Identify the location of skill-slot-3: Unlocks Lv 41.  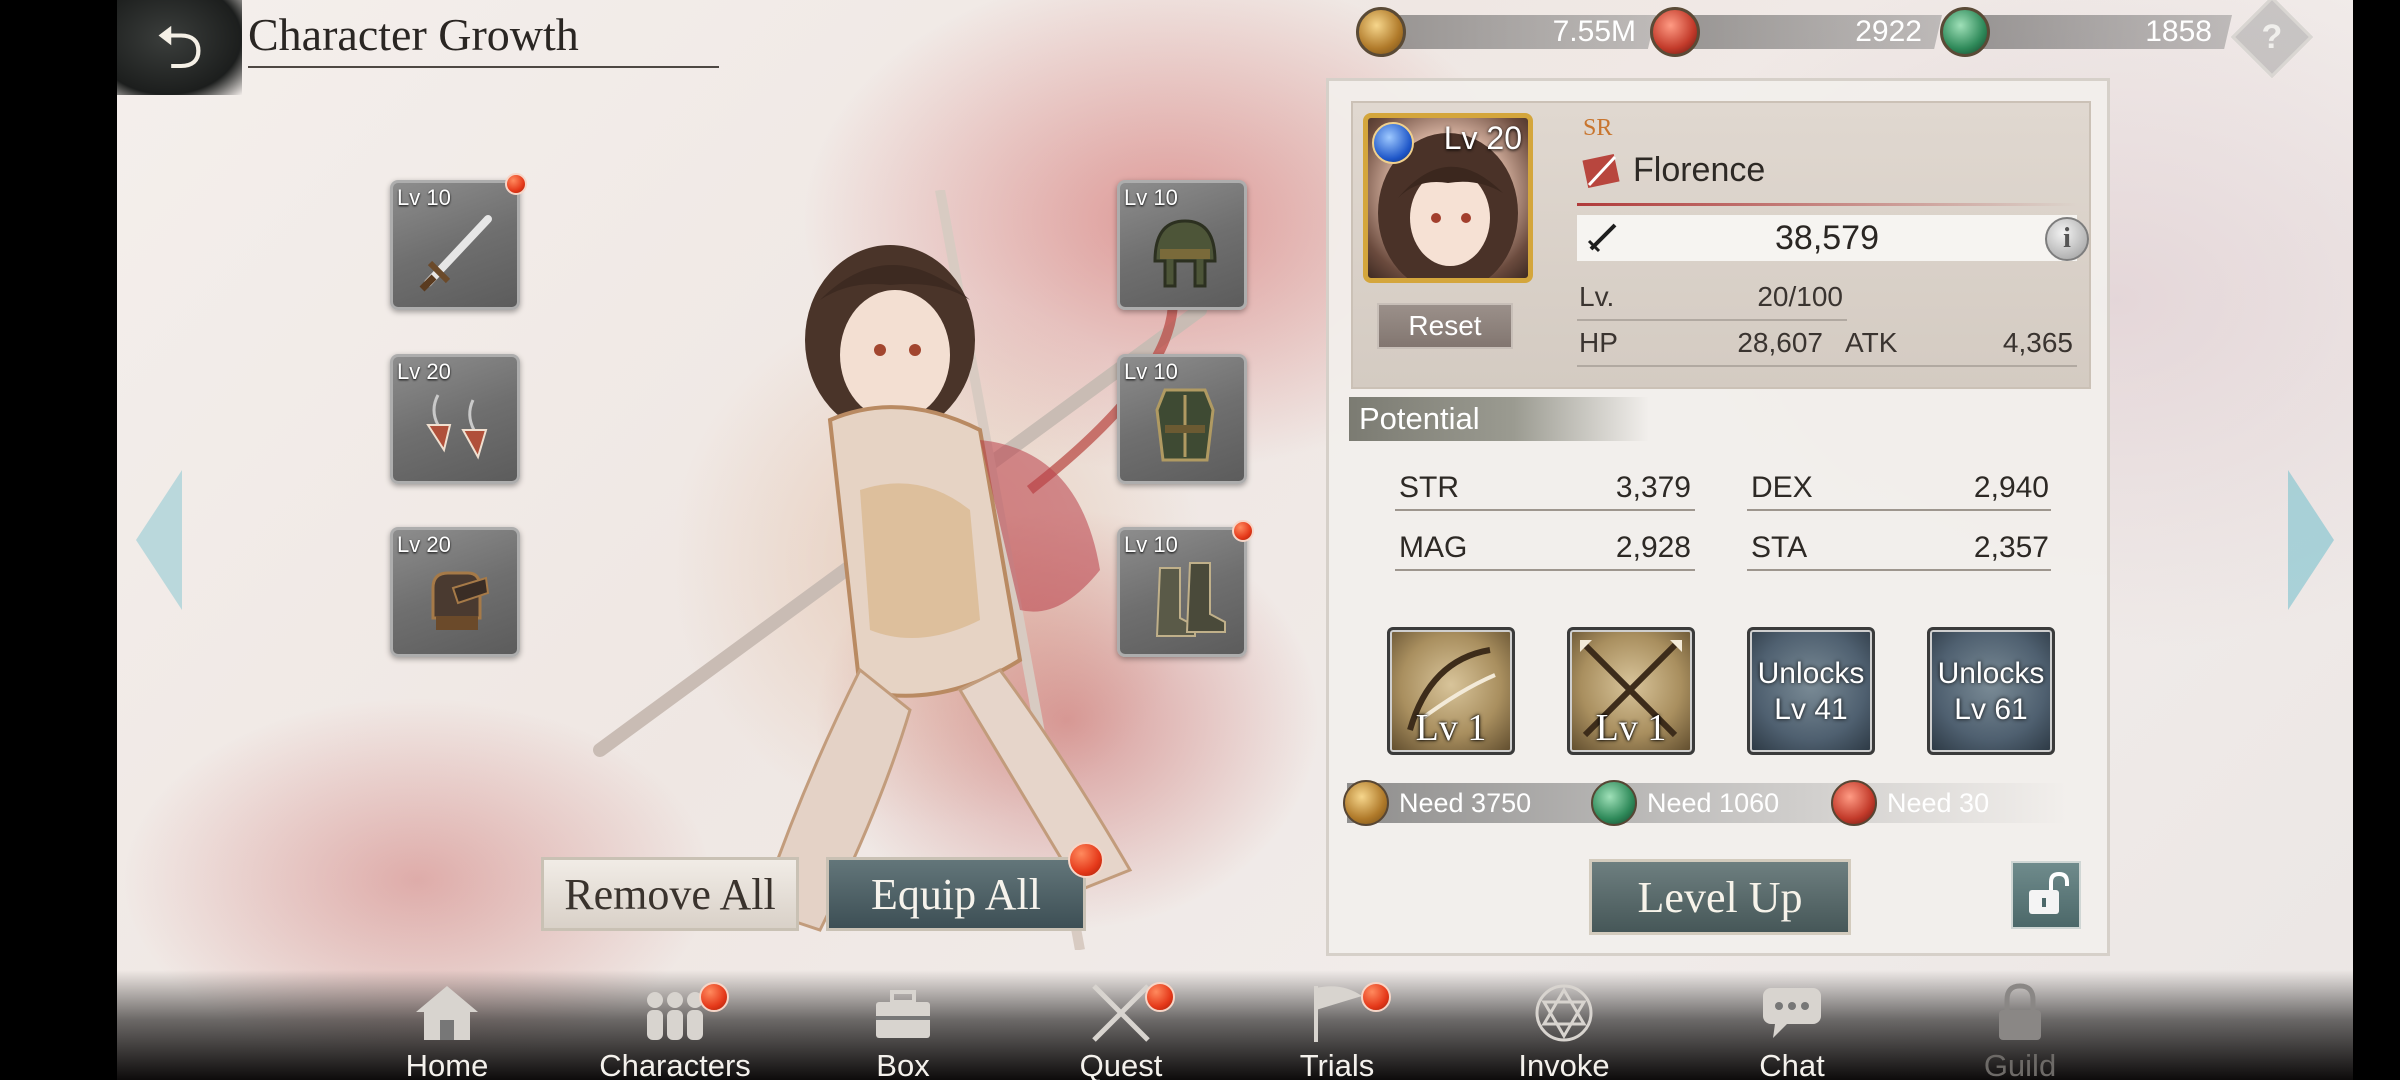
(1811, 691).